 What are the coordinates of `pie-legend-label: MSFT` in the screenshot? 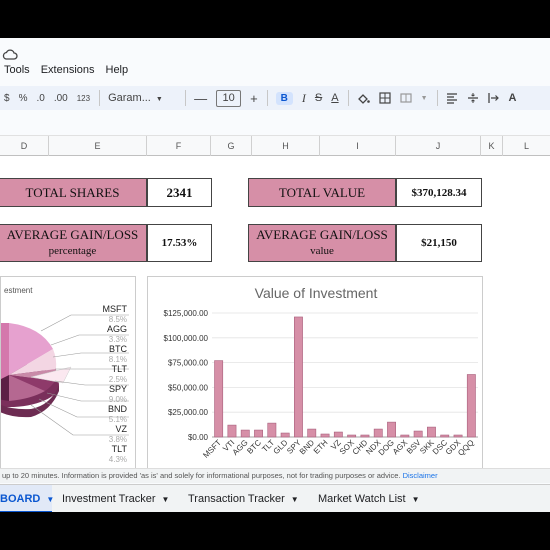 It's located at (115, 309).